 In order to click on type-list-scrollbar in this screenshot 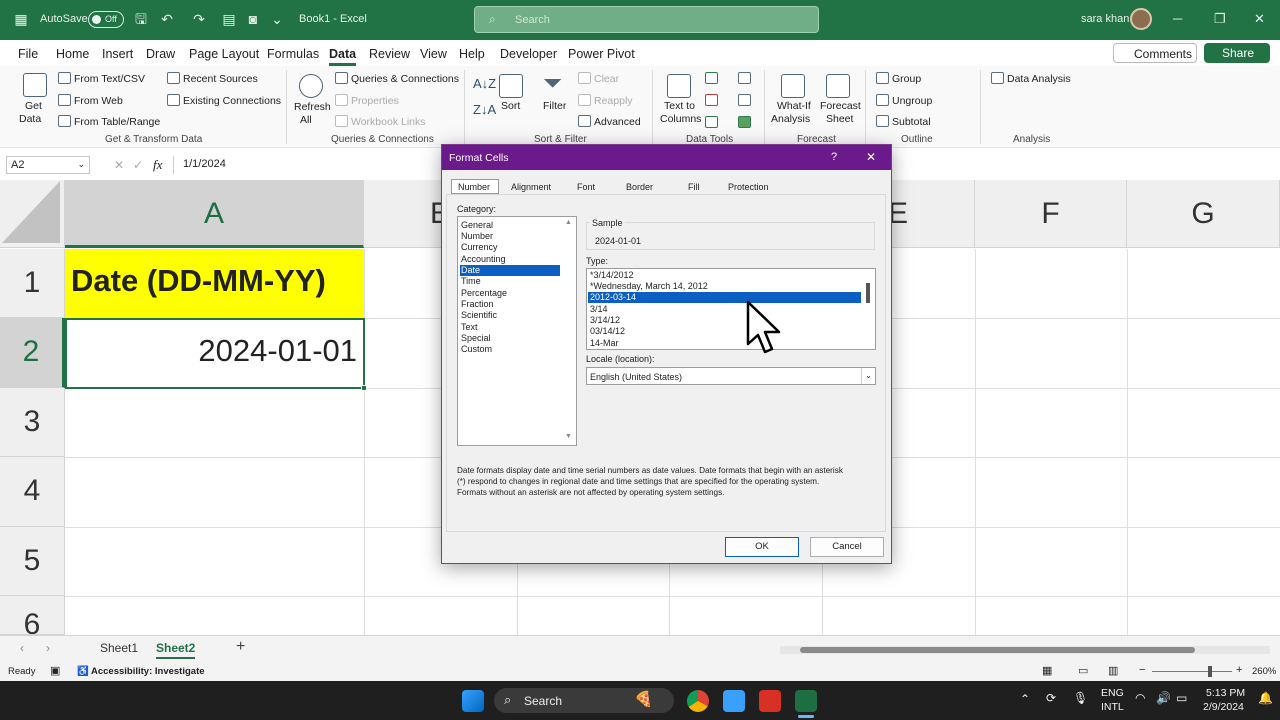, I will do `click(868, 293)`.